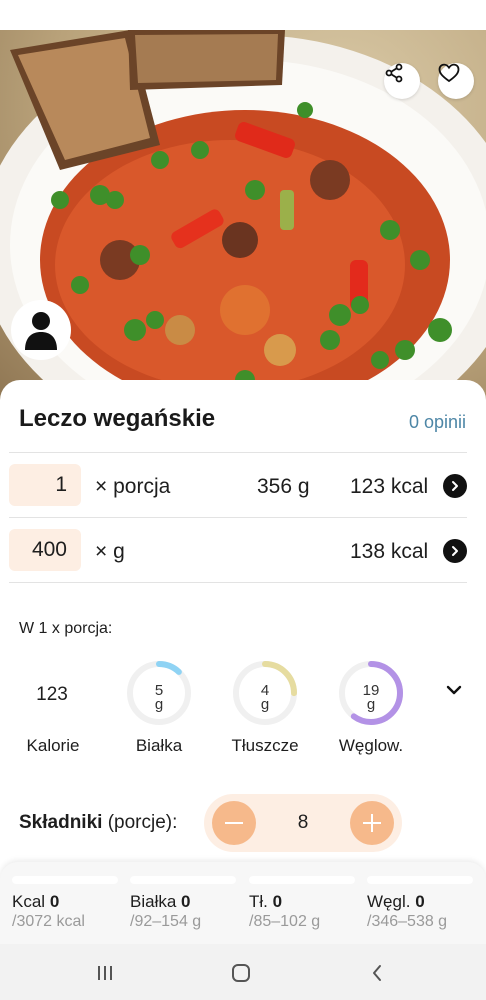 The height and width of the screenshot is (1000, 486). Describe the element at coordinates (389, 486) in the screenshot. I see `portion-kcal: 123 kcal` at that location.